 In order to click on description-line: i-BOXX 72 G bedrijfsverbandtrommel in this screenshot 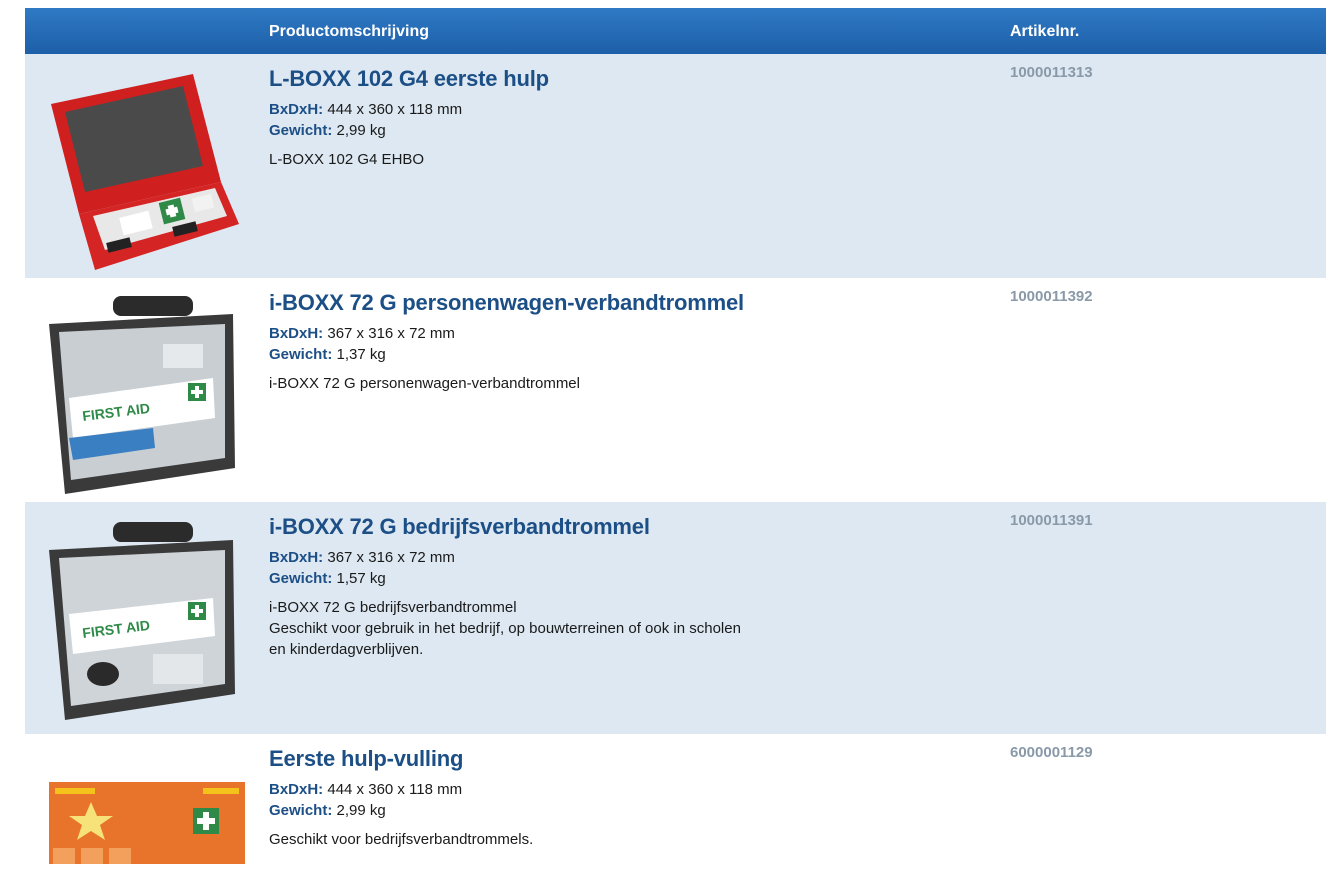, I will do `click(393, 607)`.